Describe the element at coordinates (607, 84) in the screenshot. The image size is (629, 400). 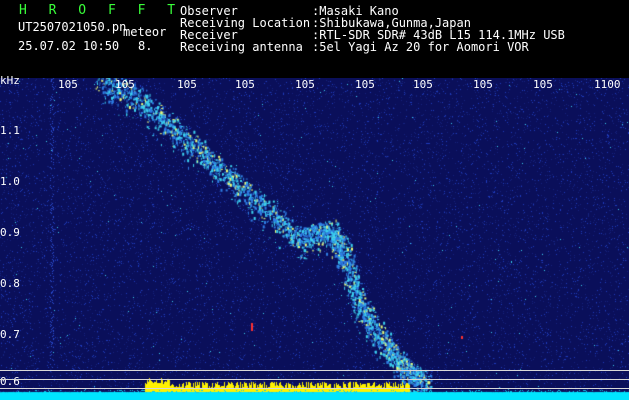
I see `x-axis-tick: 1100` at that location.